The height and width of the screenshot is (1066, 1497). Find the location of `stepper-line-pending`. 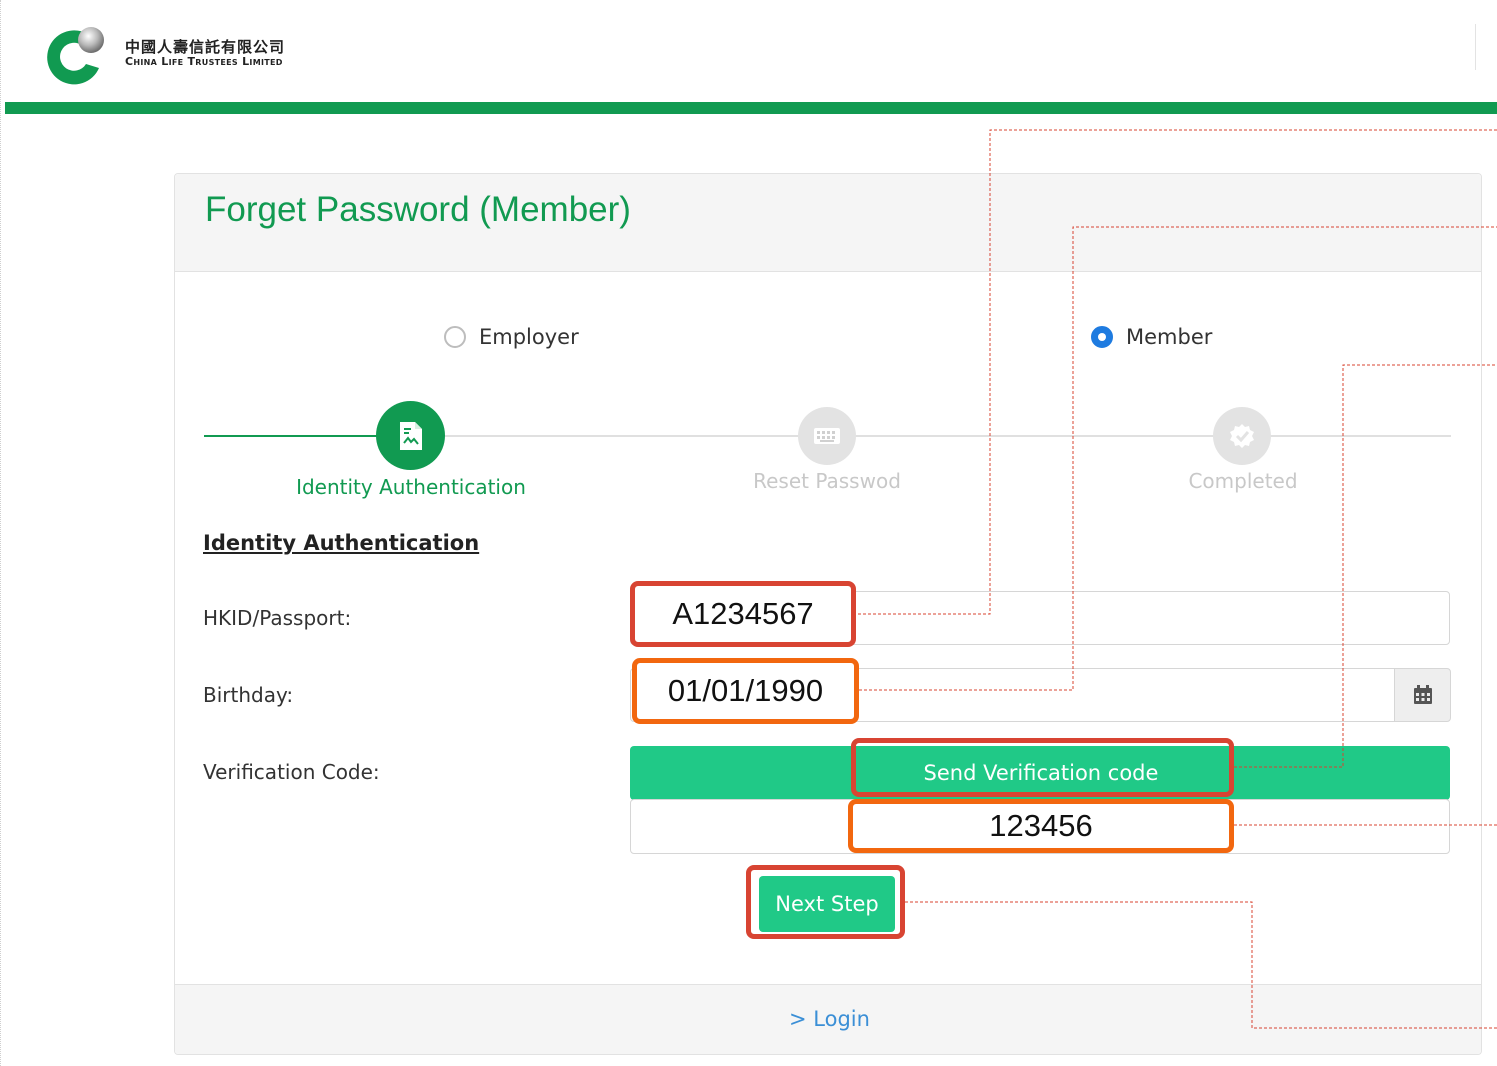

stepper-line-pending is located at coordinates (940, 436).